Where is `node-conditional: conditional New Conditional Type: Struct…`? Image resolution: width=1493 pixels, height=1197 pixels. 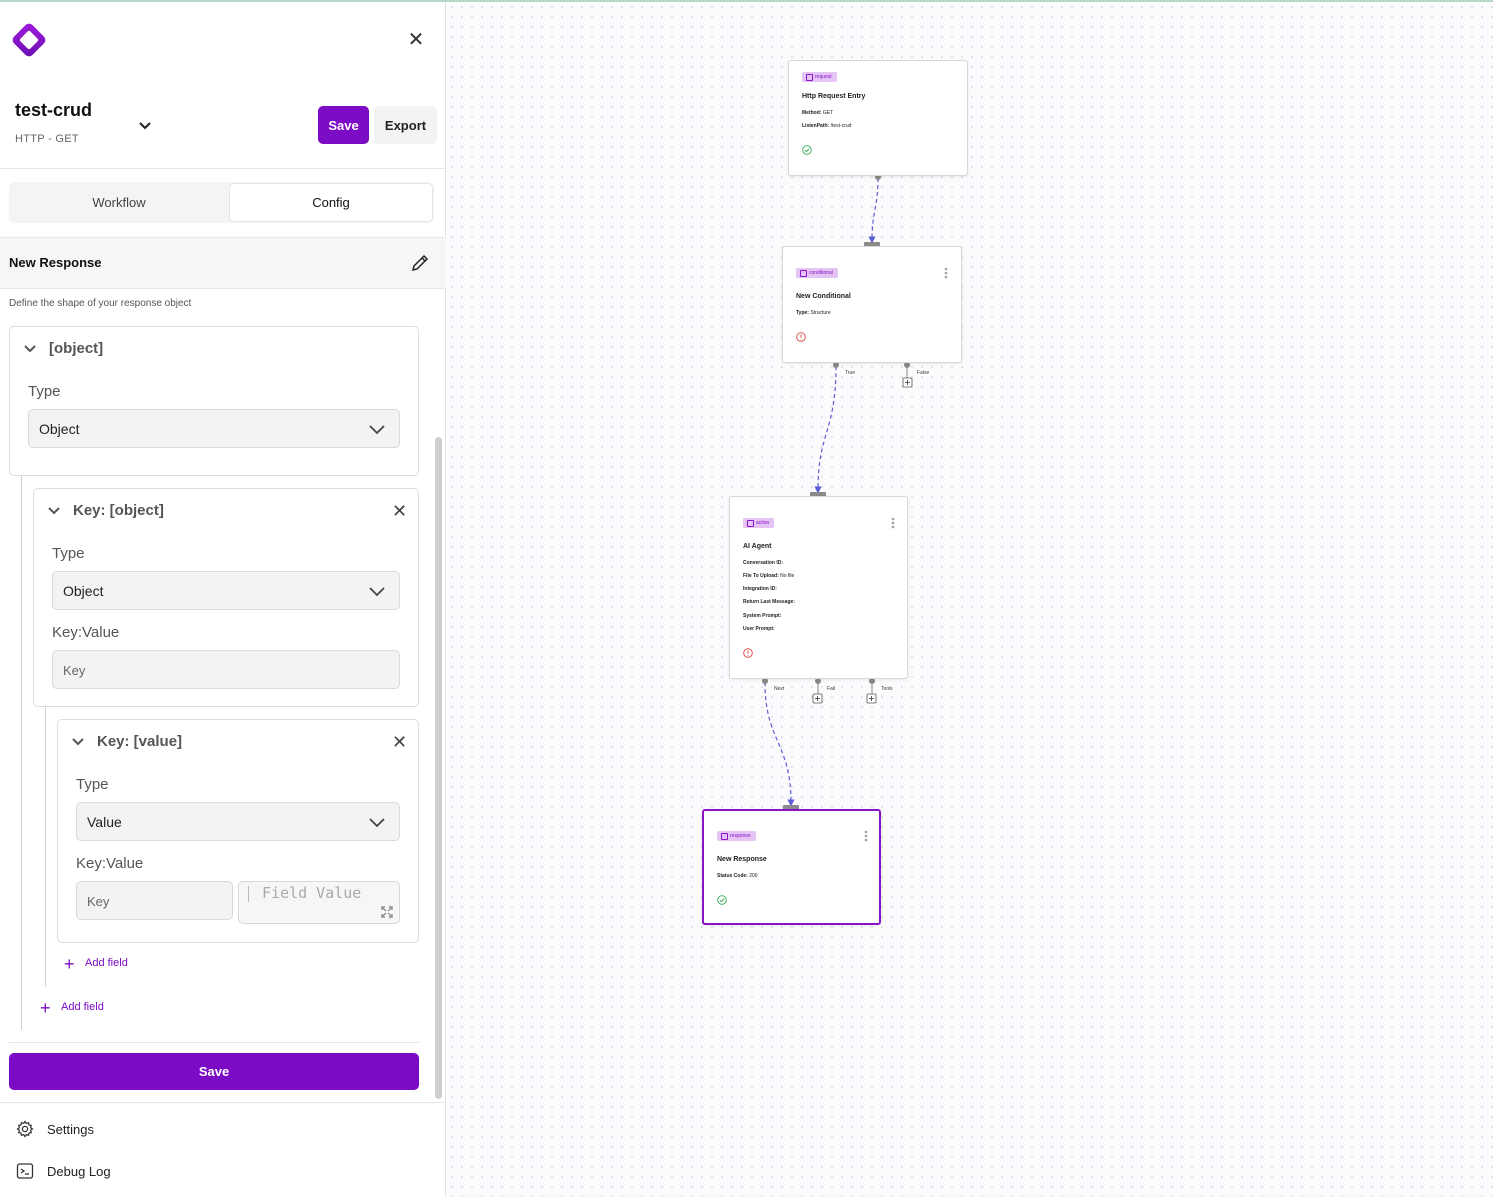 node-conditional: conditional New Conditional Type: Struct… is located at coordinates (872, 304).